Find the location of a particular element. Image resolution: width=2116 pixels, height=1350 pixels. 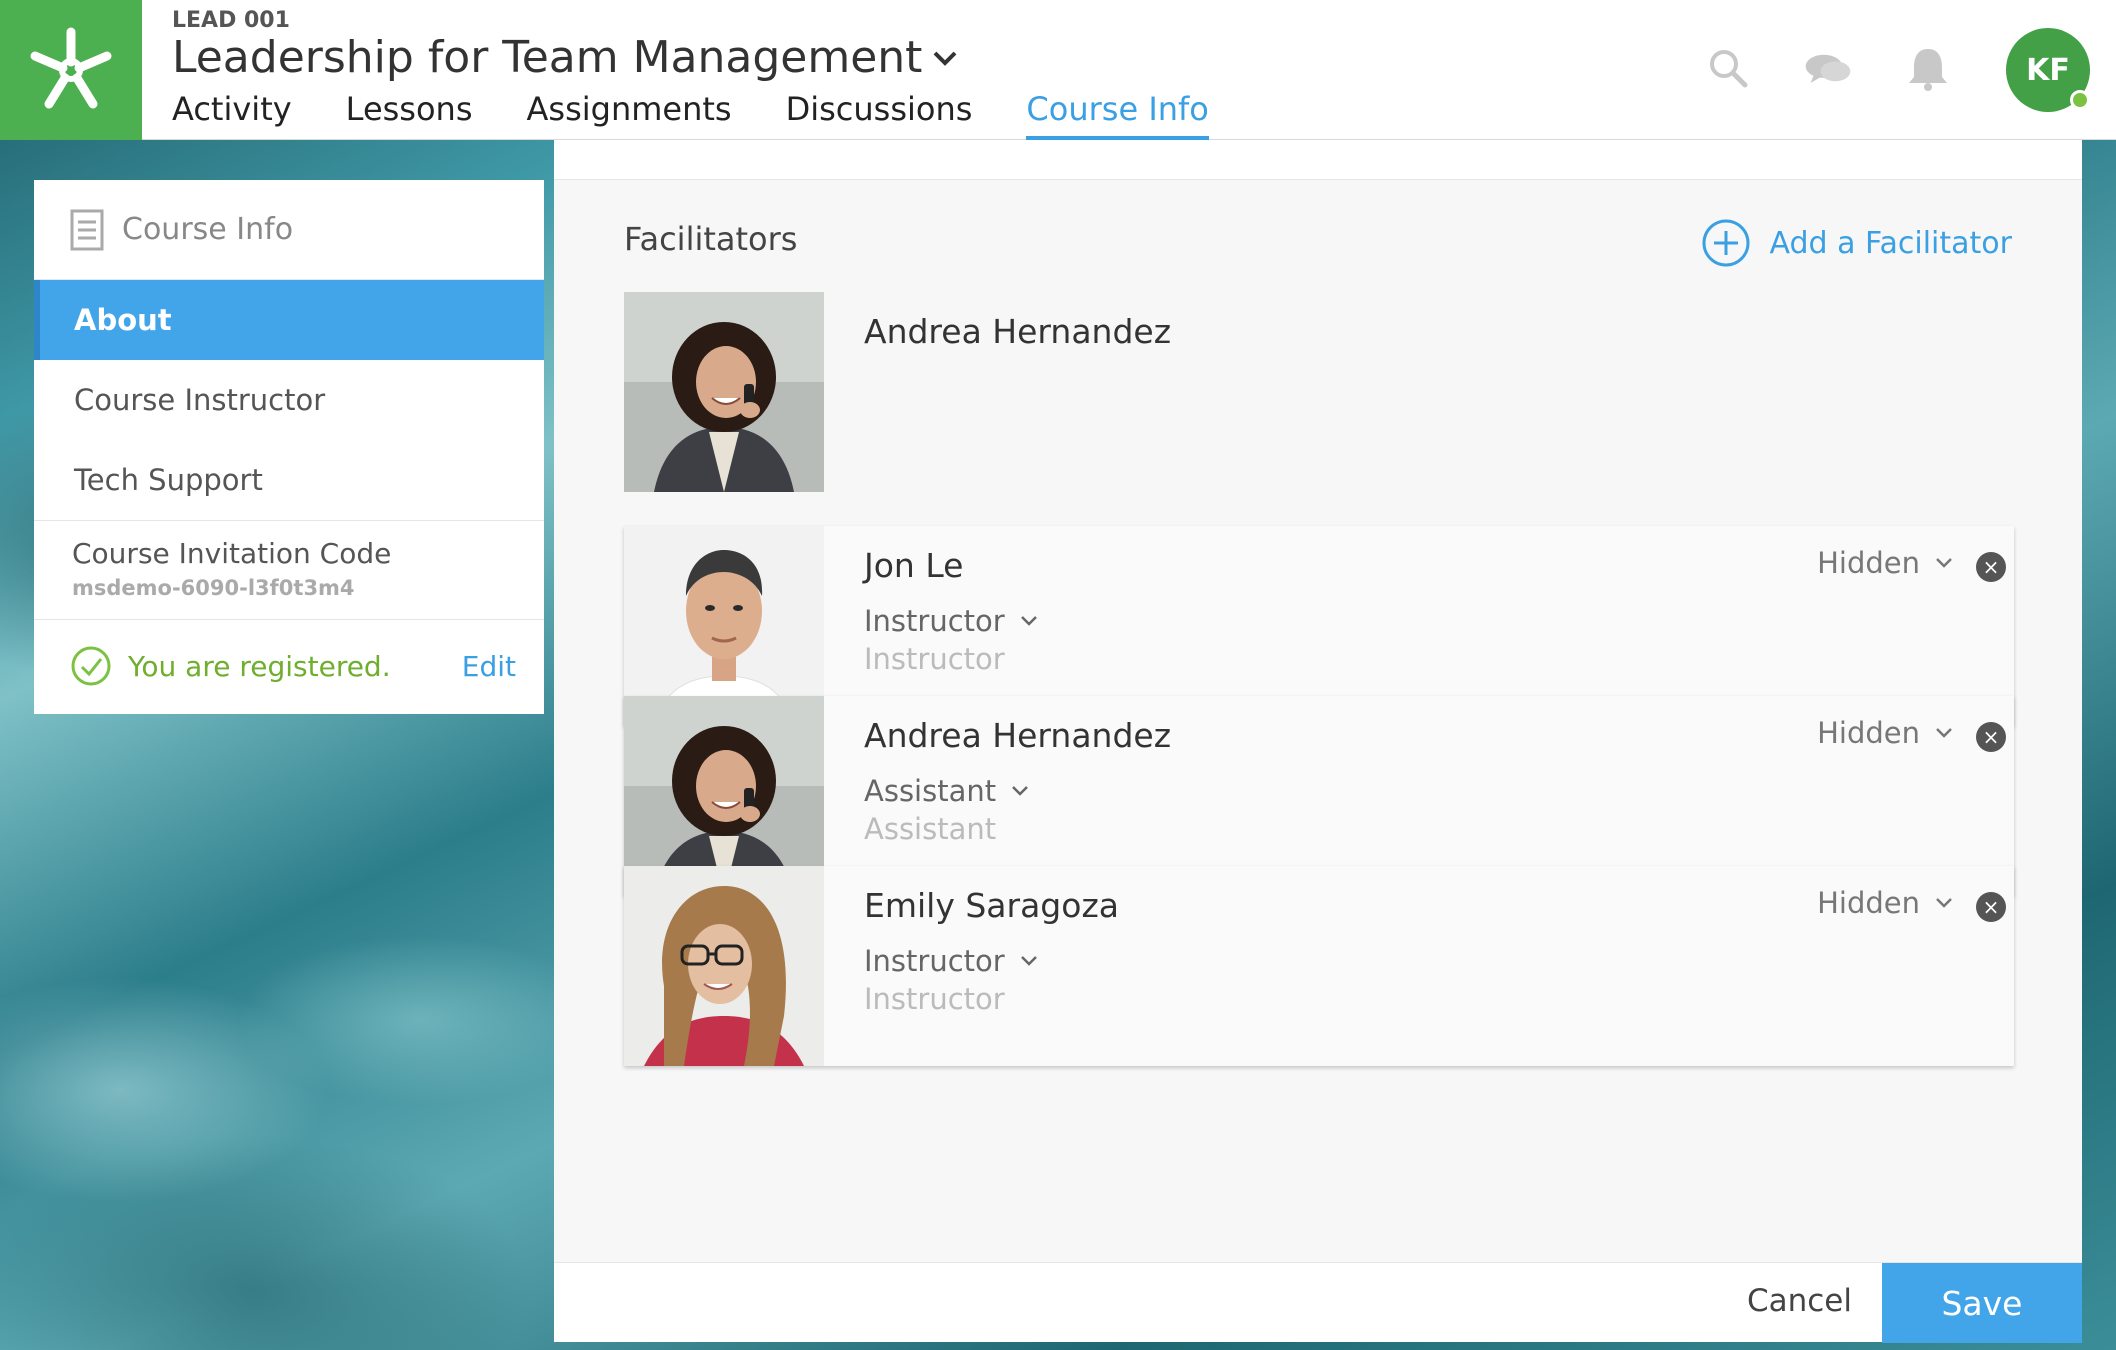

registration-status: You are registered. Edit is located at coordinates (289, 666).